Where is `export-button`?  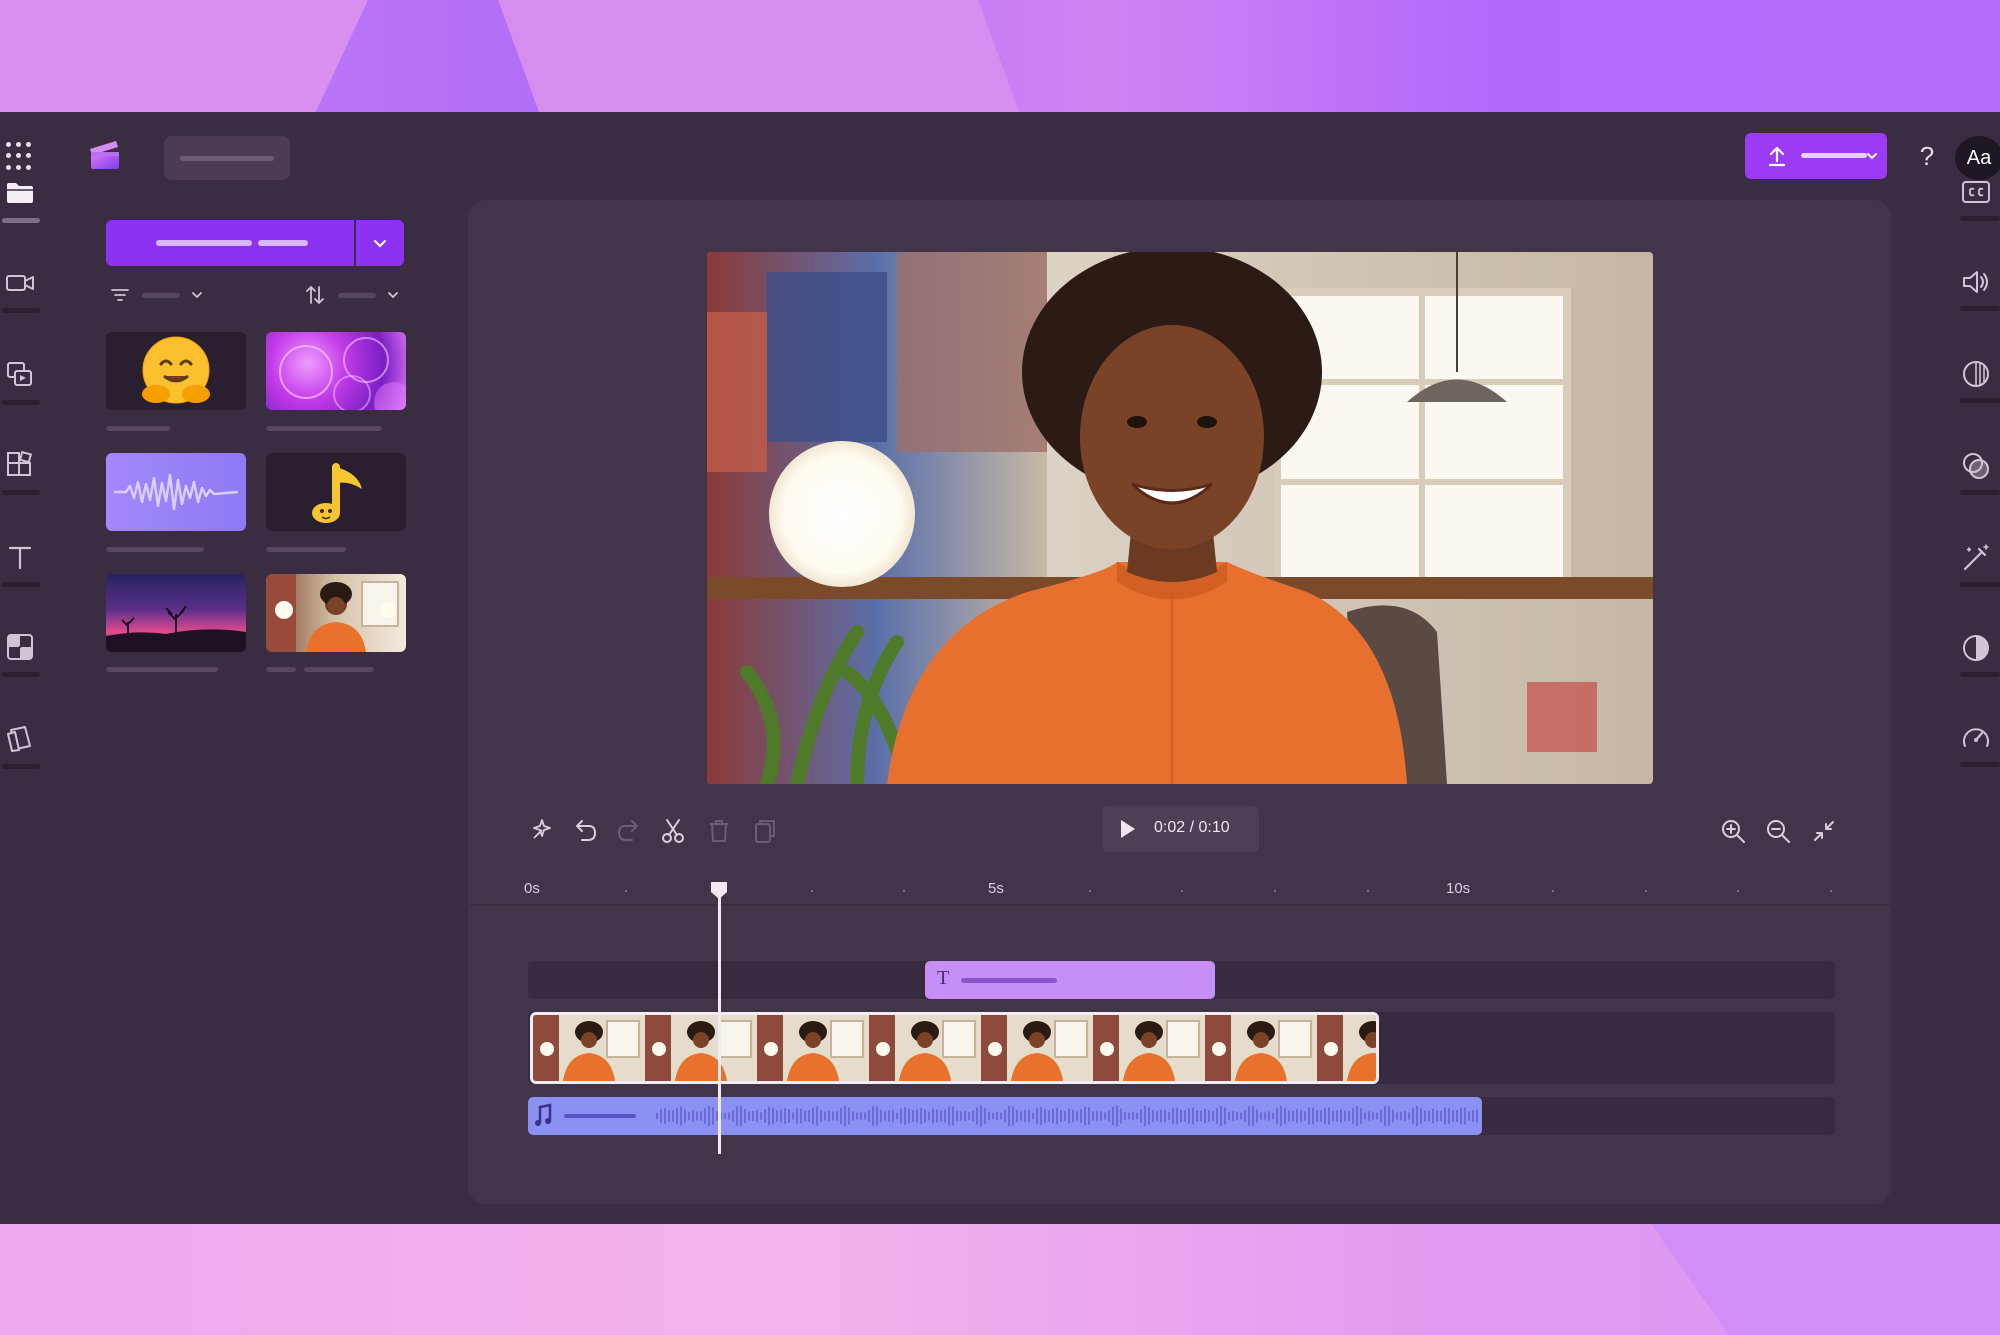 export-button is located at coordinates (1816, 156).